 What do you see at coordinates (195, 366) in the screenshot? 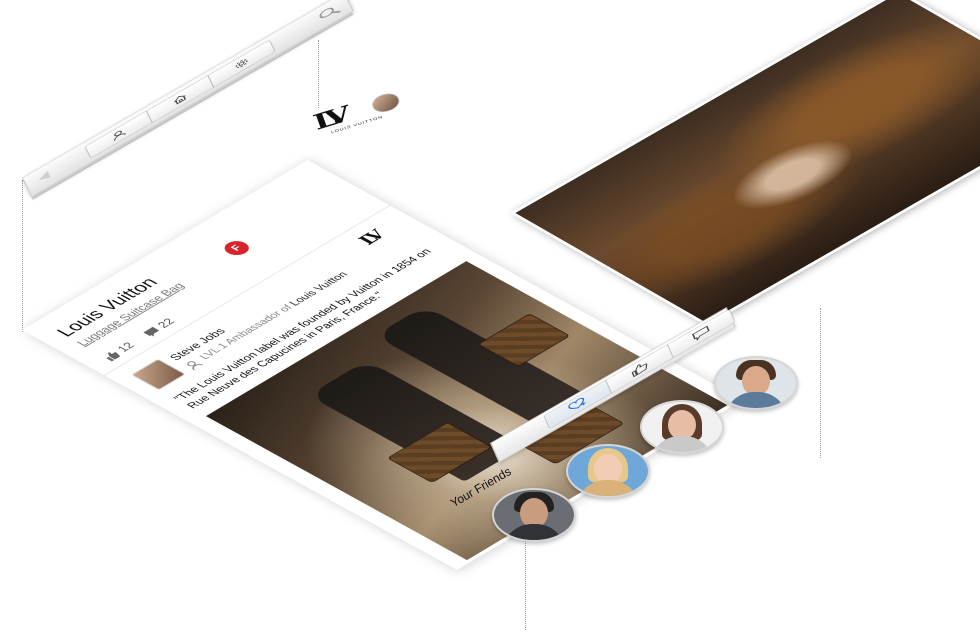
I see `ambassador-icon` at bounding box center [195, 366].